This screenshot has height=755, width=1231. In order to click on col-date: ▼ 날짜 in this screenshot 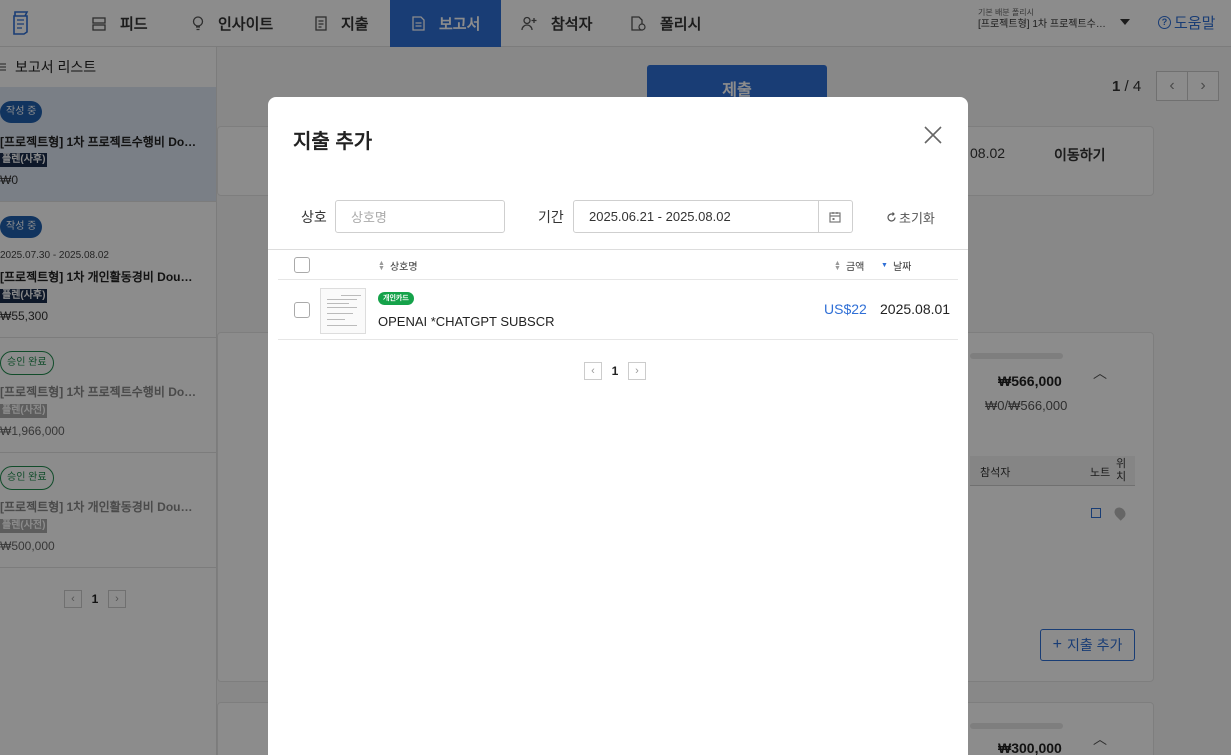, I will do `click(896, 265)`.